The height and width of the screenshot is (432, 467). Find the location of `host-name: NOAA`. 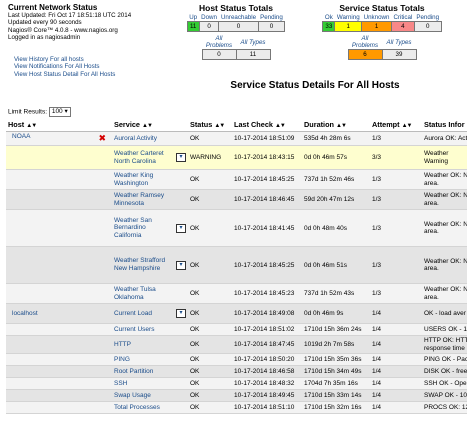

host-name: NOAA is located at coordinates (19, 136).